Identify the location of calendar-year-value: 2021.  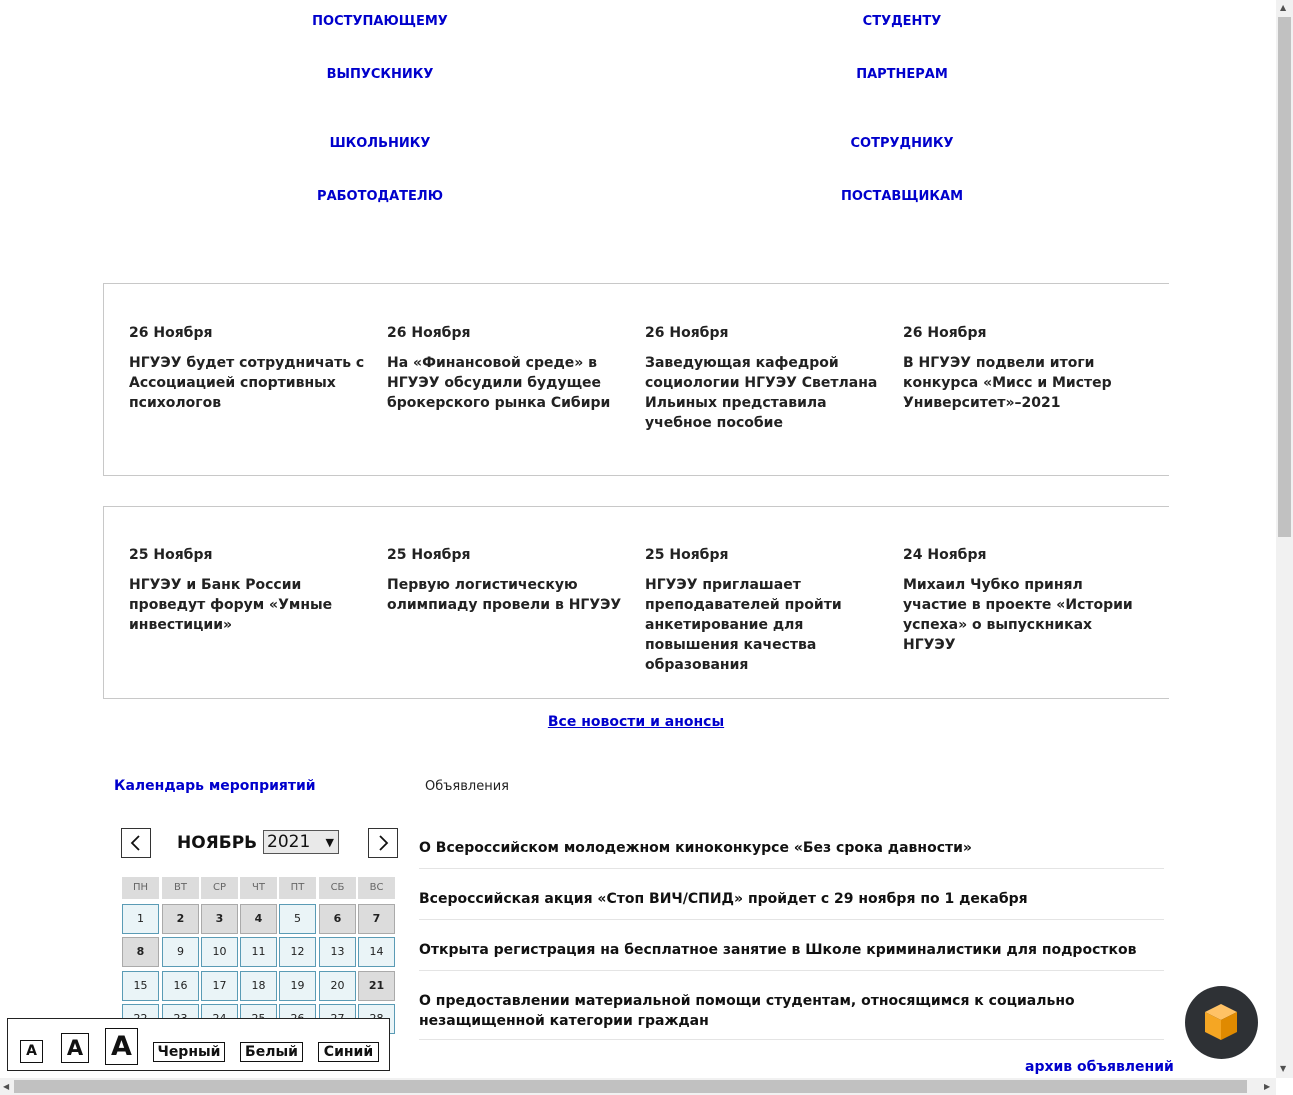
(289, 842).